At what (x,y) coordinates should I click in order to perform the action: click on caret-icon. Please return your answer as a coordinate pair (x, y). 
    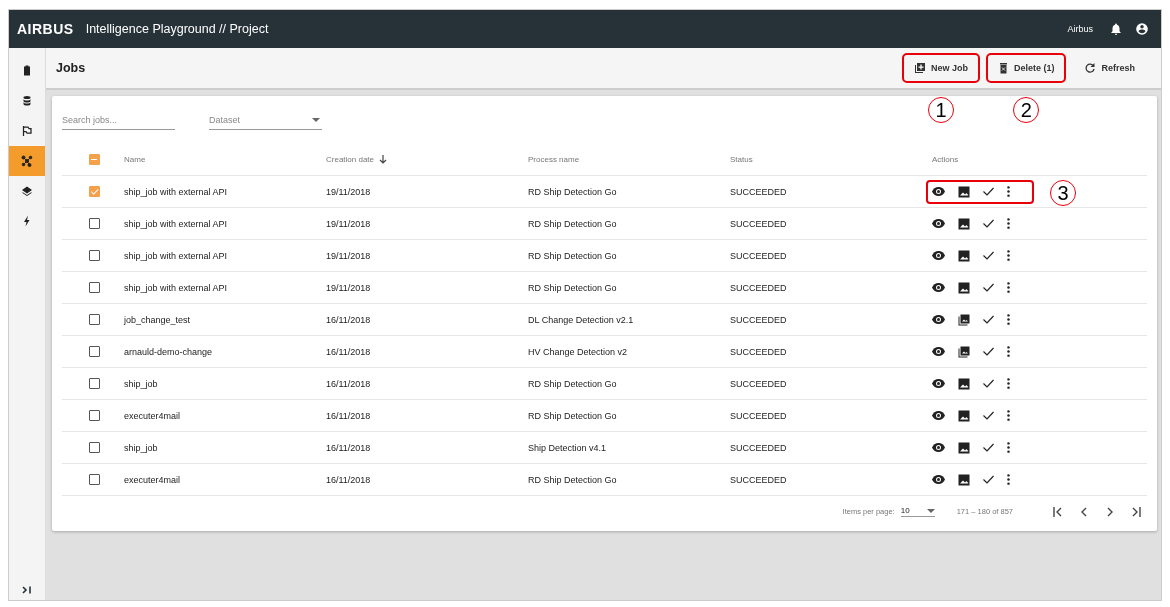
    Looking at the image, I should click on (316, 119).